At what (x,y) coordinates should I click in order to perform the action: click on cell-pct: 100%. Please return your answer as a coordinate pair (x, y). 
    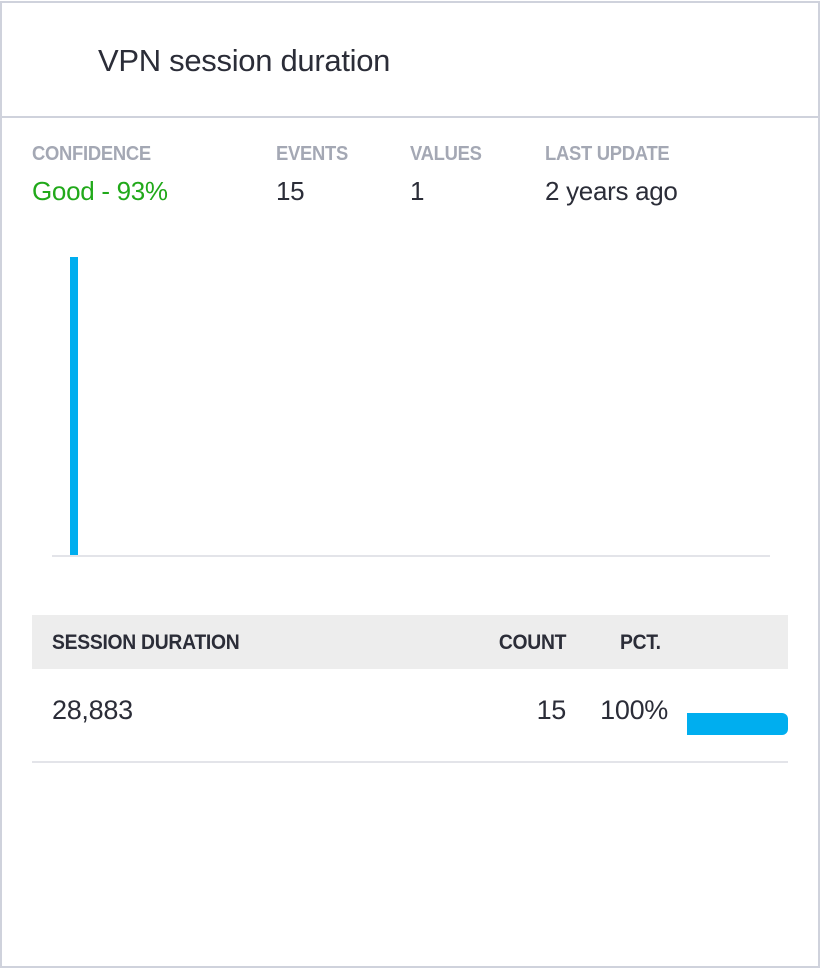
    Looking at the image, I should click on (634, 710).